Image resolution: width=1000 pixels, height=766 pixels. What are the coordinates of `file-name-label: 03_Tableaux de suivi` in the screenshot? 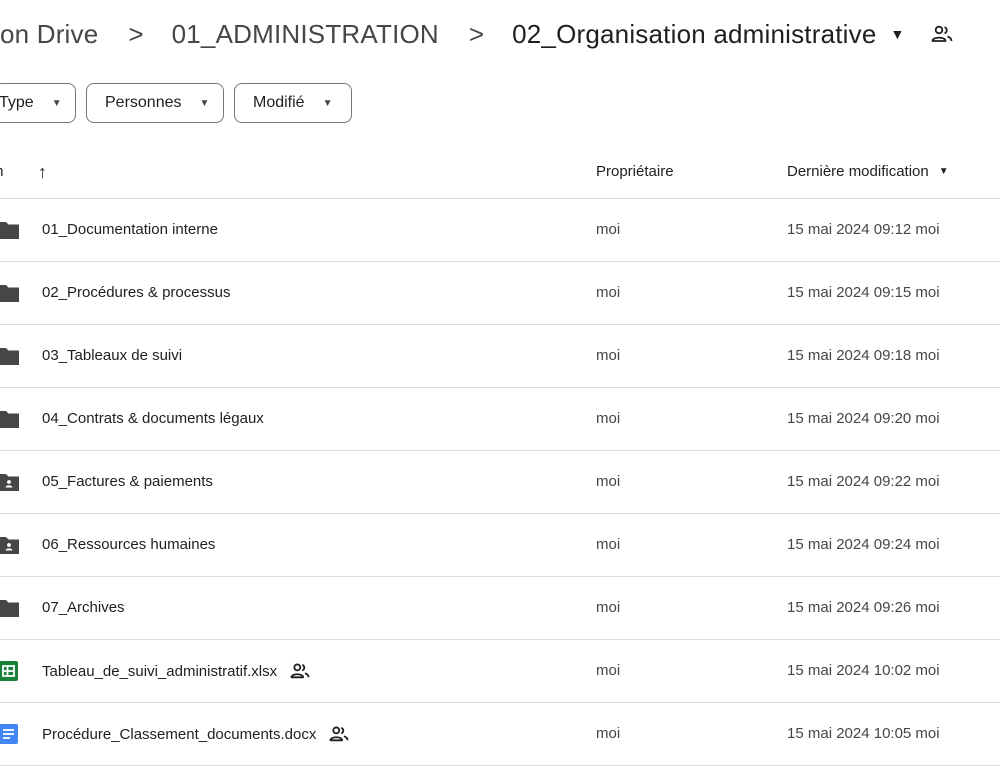 It's located at (112, 355).